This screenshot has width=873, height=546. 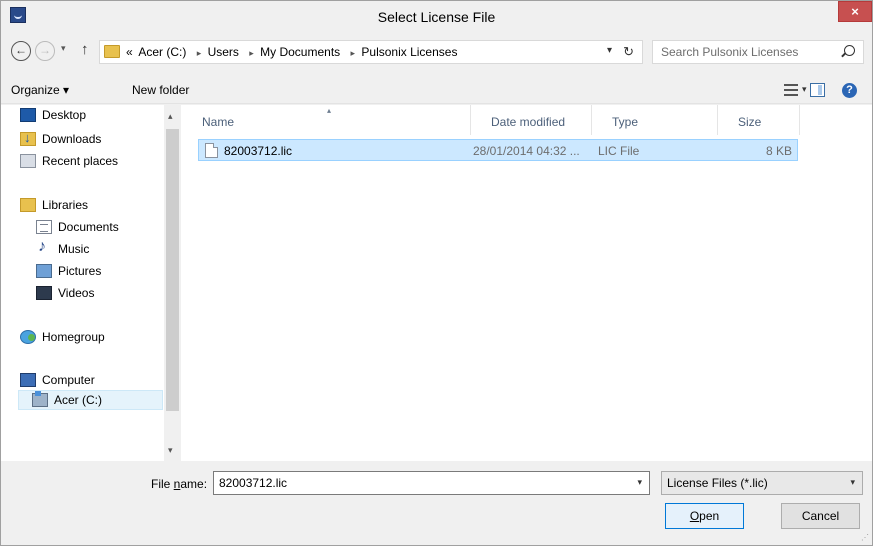 I want to click on file-size: 8 KB, so click(x=779, y=151).